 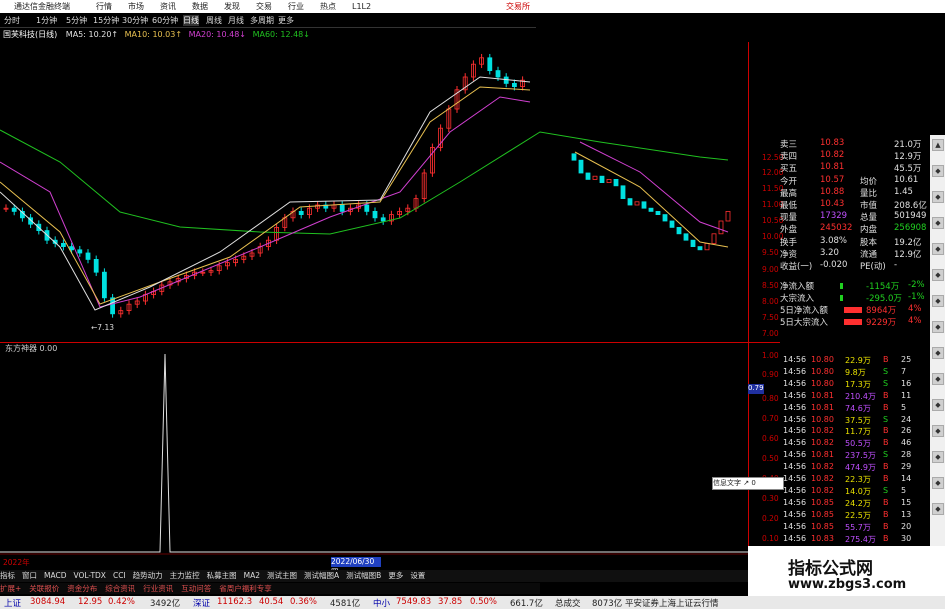 What do you see at coordinates (252, 575) in the screenshot?
I see `indicator-tab: MA2` at bounding box center [252, 575].